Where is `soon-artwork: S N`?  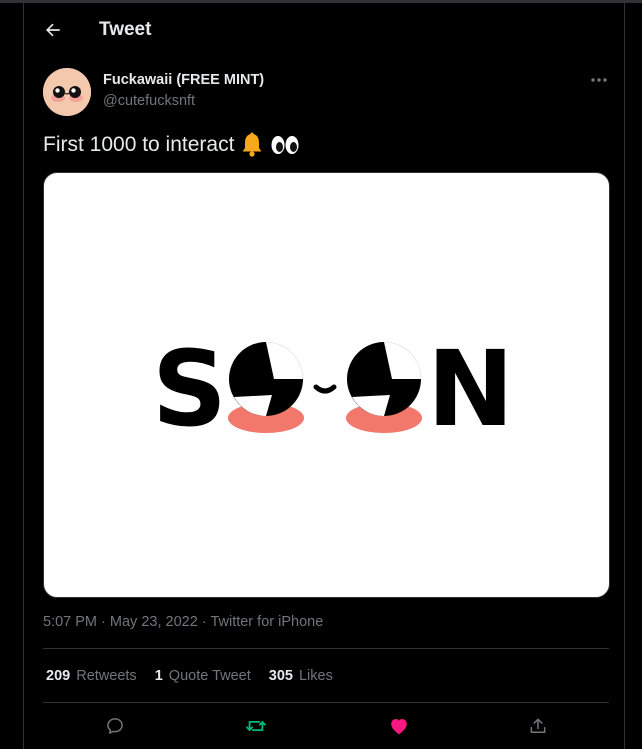 soon-artwork: S N is located at coordinates (333, 389).